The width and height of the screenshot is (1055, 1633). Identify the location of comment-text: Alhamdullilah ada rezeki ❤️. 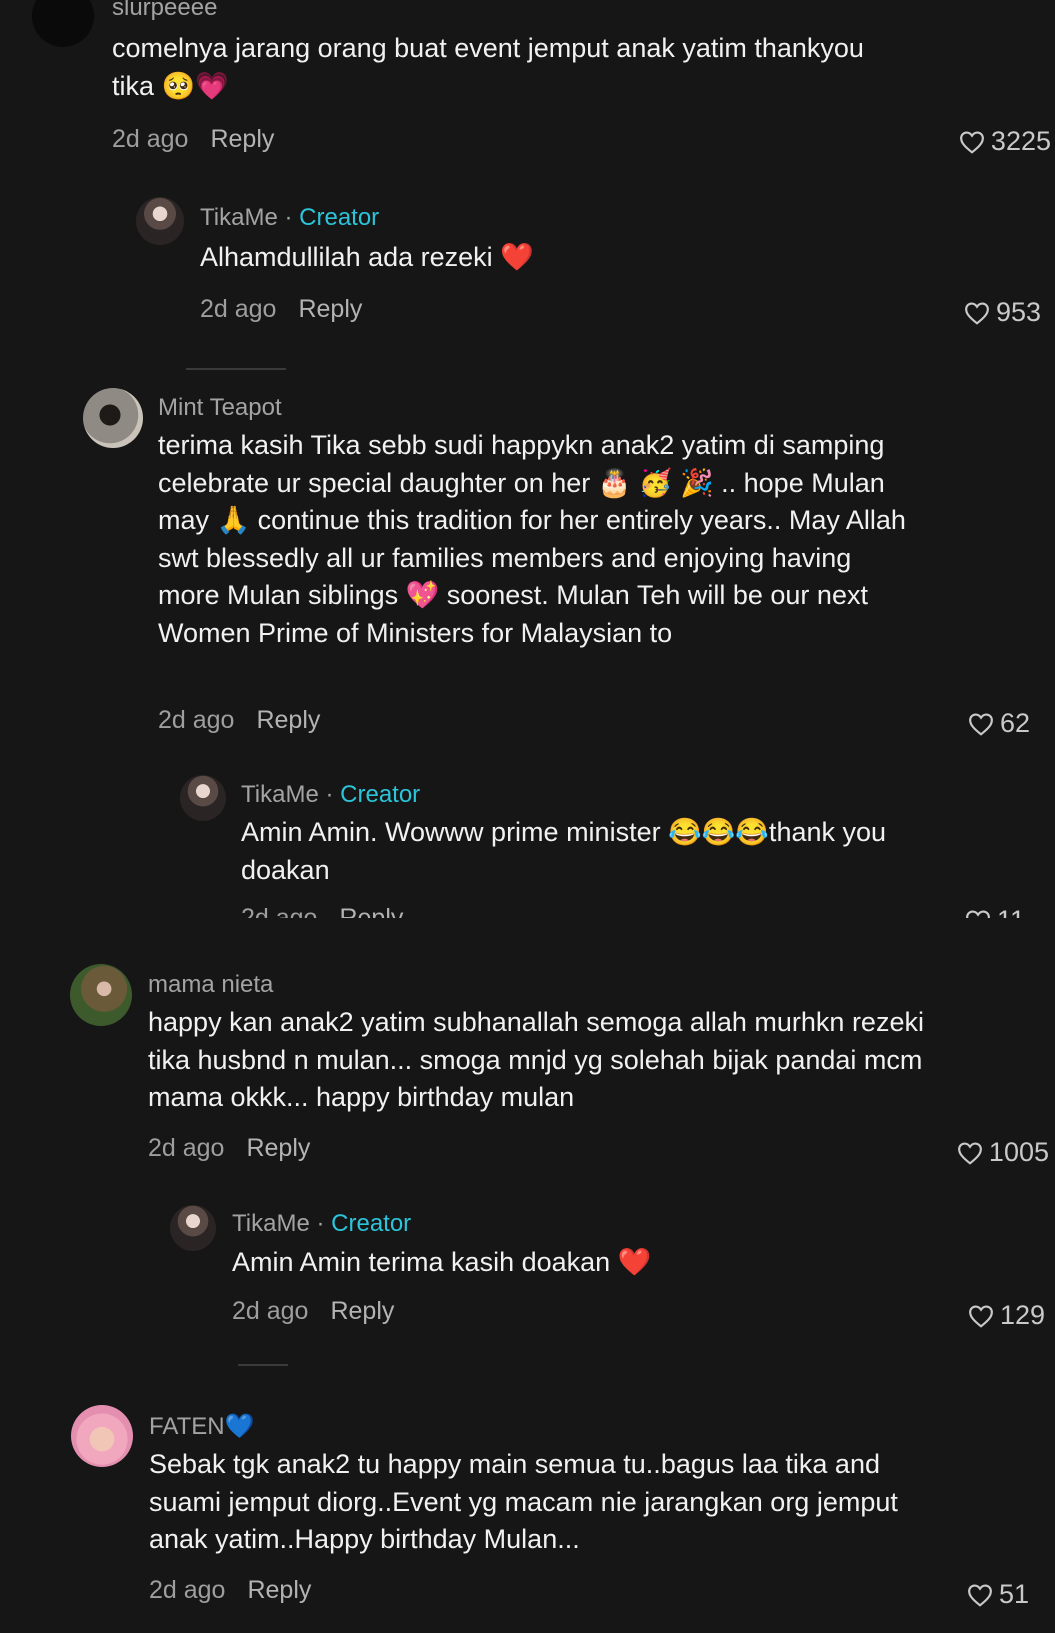
(367, 257).